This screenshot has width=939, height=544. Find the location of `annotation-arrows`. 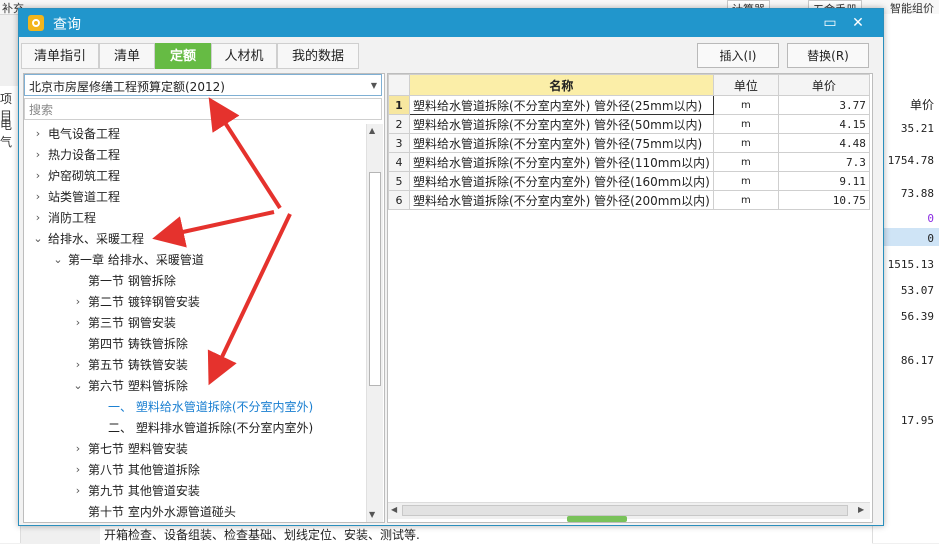

annotation-arrows is located at coordinates (222, 241).